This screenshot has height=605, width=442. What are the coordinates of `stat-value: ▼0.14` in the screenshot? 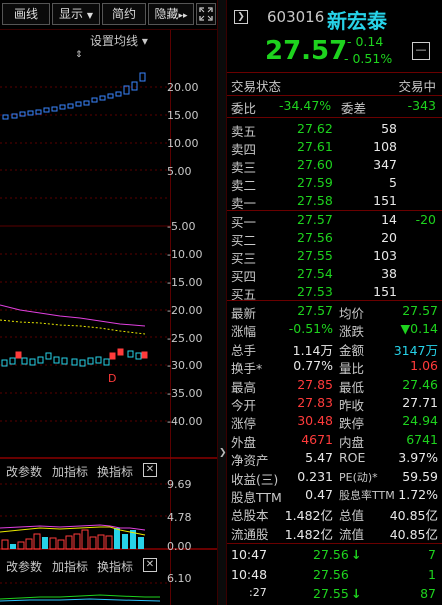 It's located at (419, 329).